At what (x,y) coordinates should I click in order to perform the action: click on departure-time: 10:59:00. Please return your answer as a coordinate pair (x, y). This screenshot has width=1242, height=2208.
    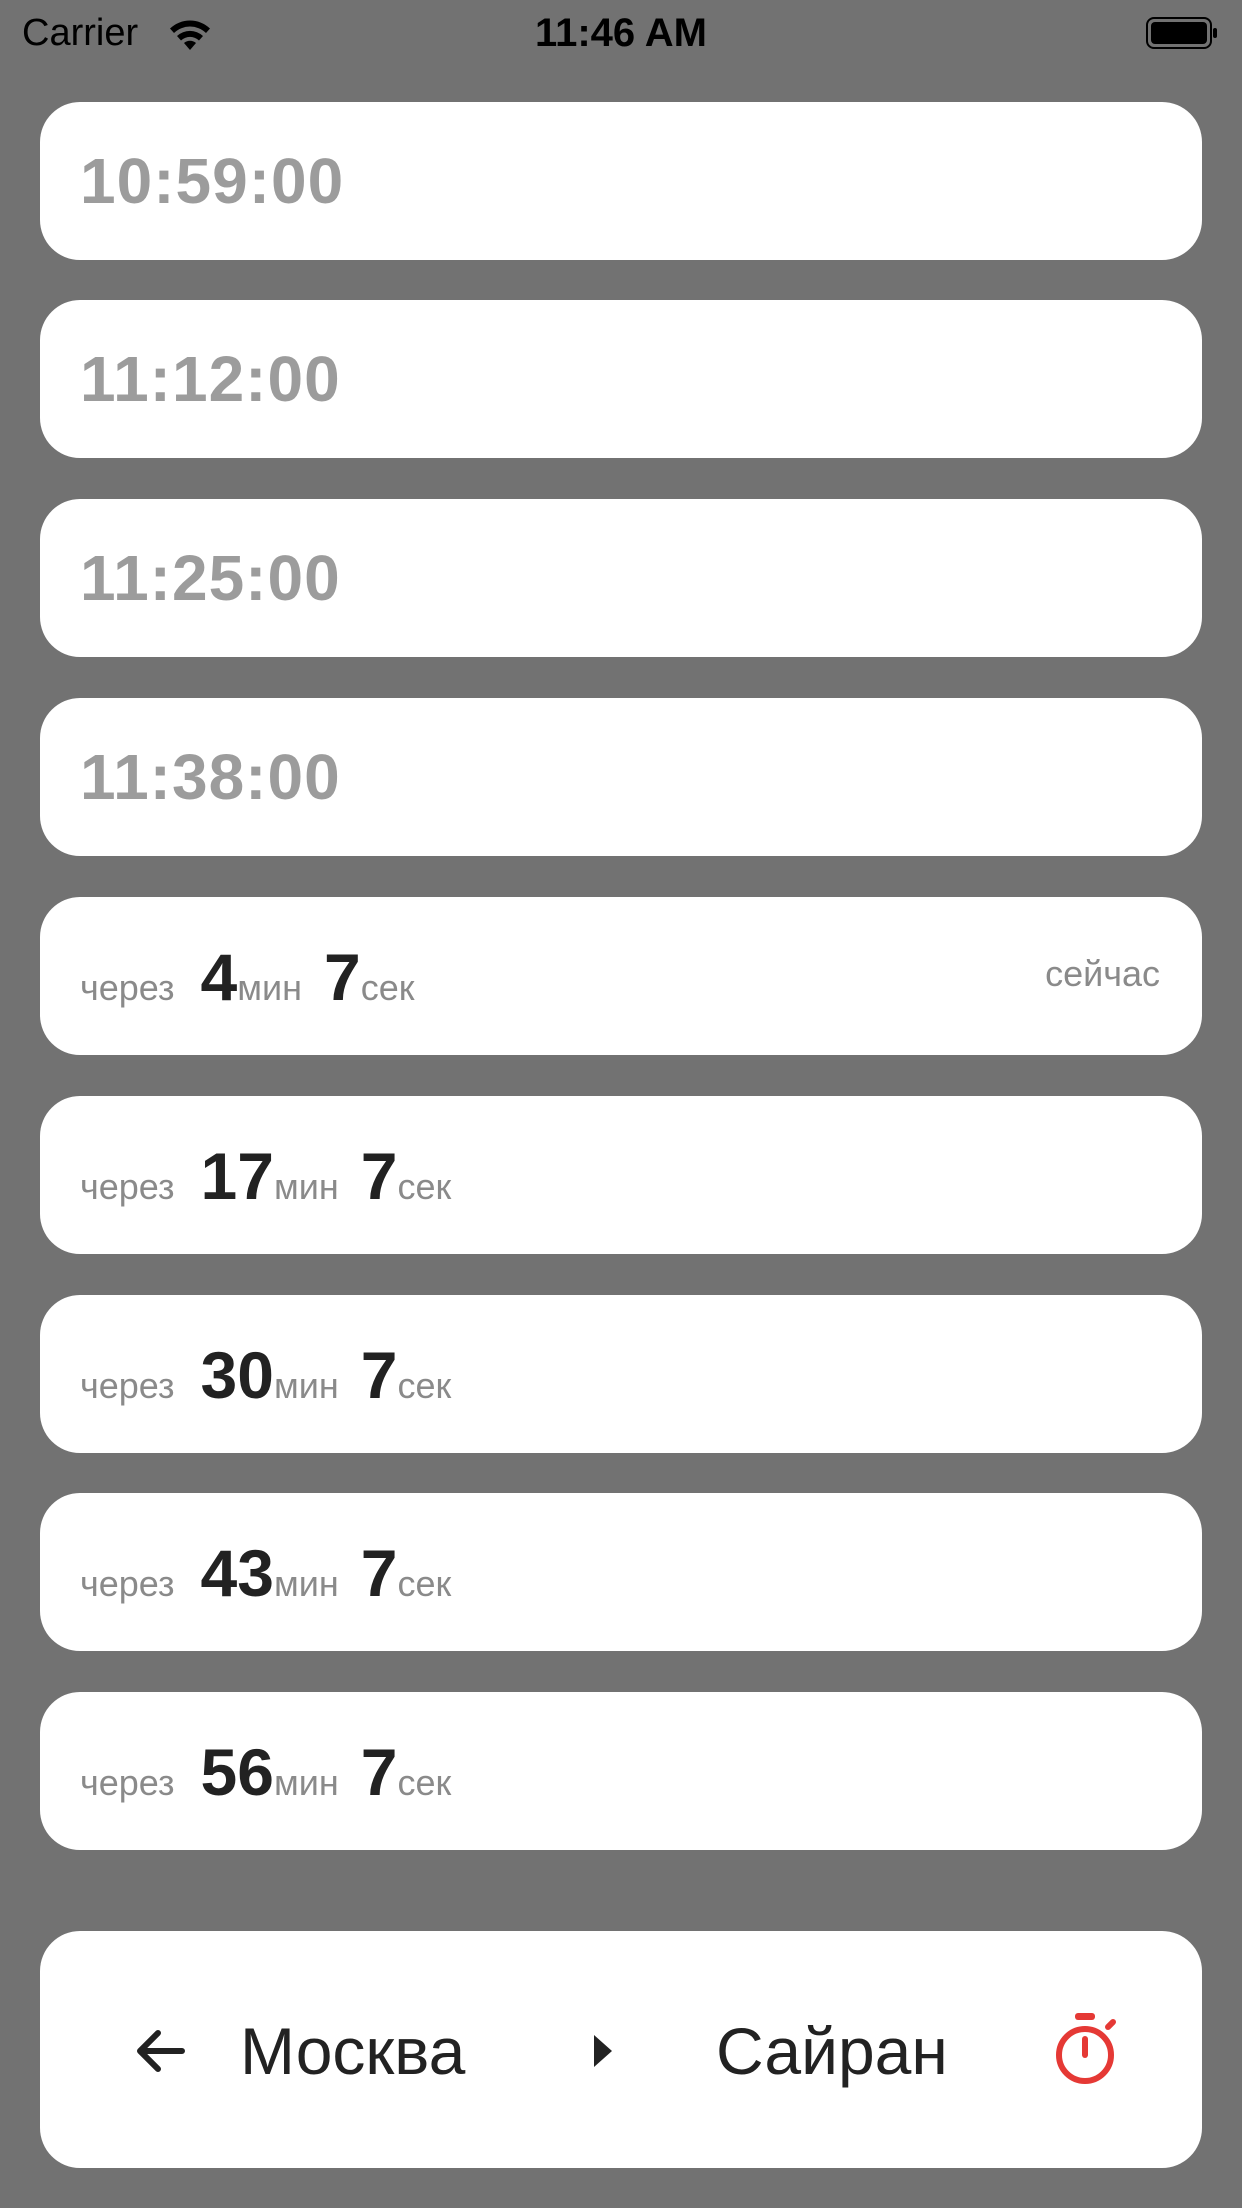
    Looking at the image, I should click on (212, 181).